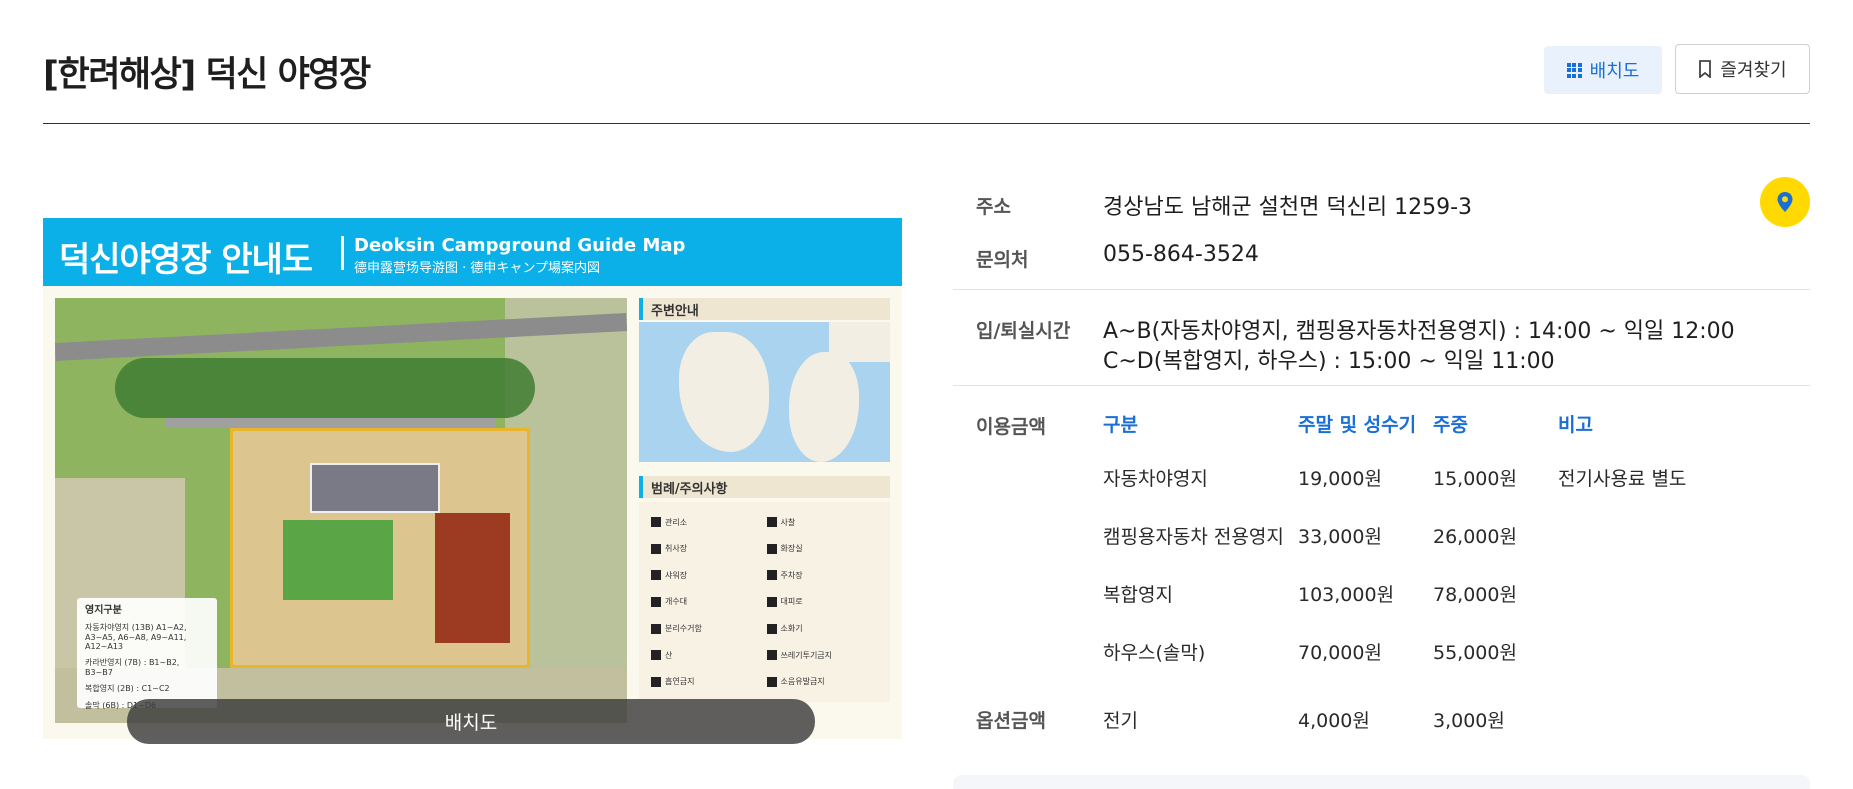 The width and height of the screenshot is (1853, 789). I want to click on price-header-weekday: 주중, so click(1450, 425).